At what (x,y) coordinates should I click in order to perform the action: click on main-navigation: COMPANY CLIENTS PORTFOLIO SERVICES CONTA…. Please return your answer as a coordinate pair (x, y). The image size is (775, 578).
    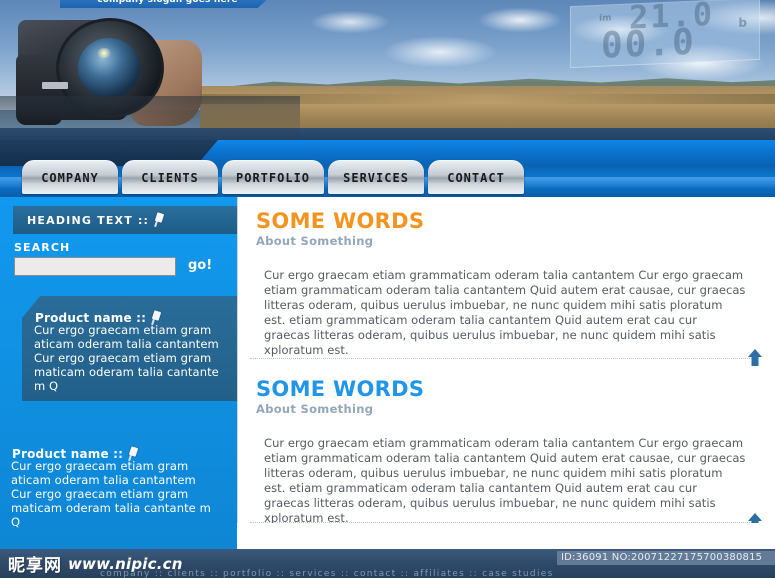
    Looking at the image, I should click on (273, 177).